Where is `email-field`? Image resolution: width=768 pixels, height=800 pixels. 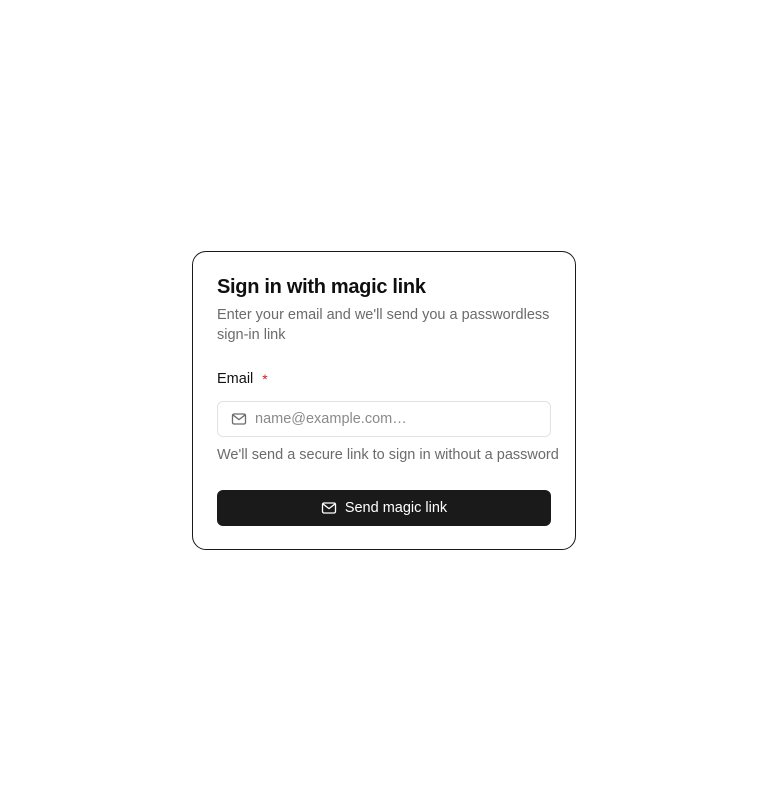 email-field is located at coordinates (384, 419).